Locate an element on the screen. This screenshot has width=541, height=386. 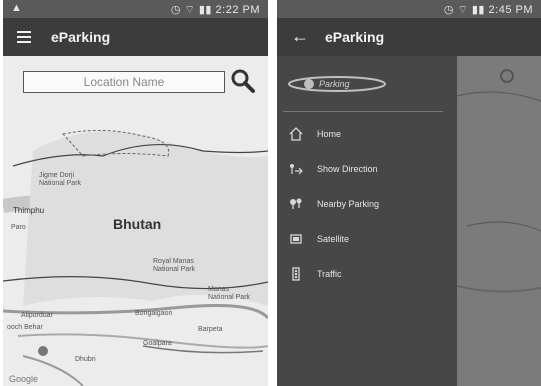
app-bar: eParking is located at coordinates (135, 37).